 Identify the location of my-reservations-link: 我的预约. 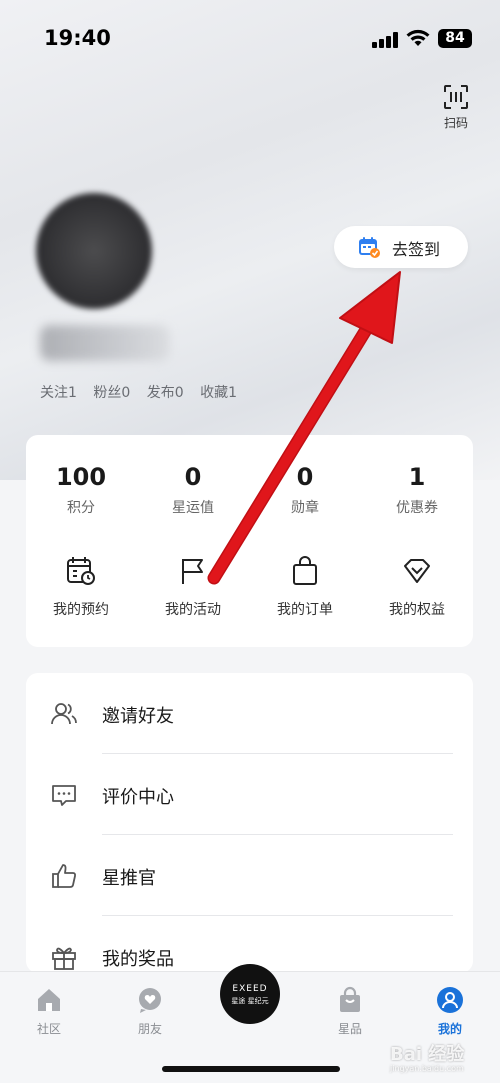
(81, 587).